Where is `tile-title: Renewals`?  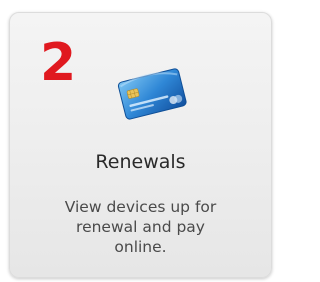
tile-title: Renewals is located at coordinates (140, 162).